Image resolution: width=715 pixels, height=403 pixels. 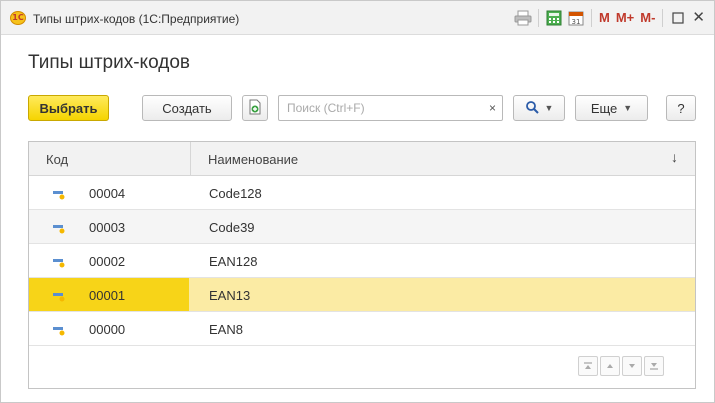 I want to click on table-row: 00003 Code39, so click(x=362, y=227).